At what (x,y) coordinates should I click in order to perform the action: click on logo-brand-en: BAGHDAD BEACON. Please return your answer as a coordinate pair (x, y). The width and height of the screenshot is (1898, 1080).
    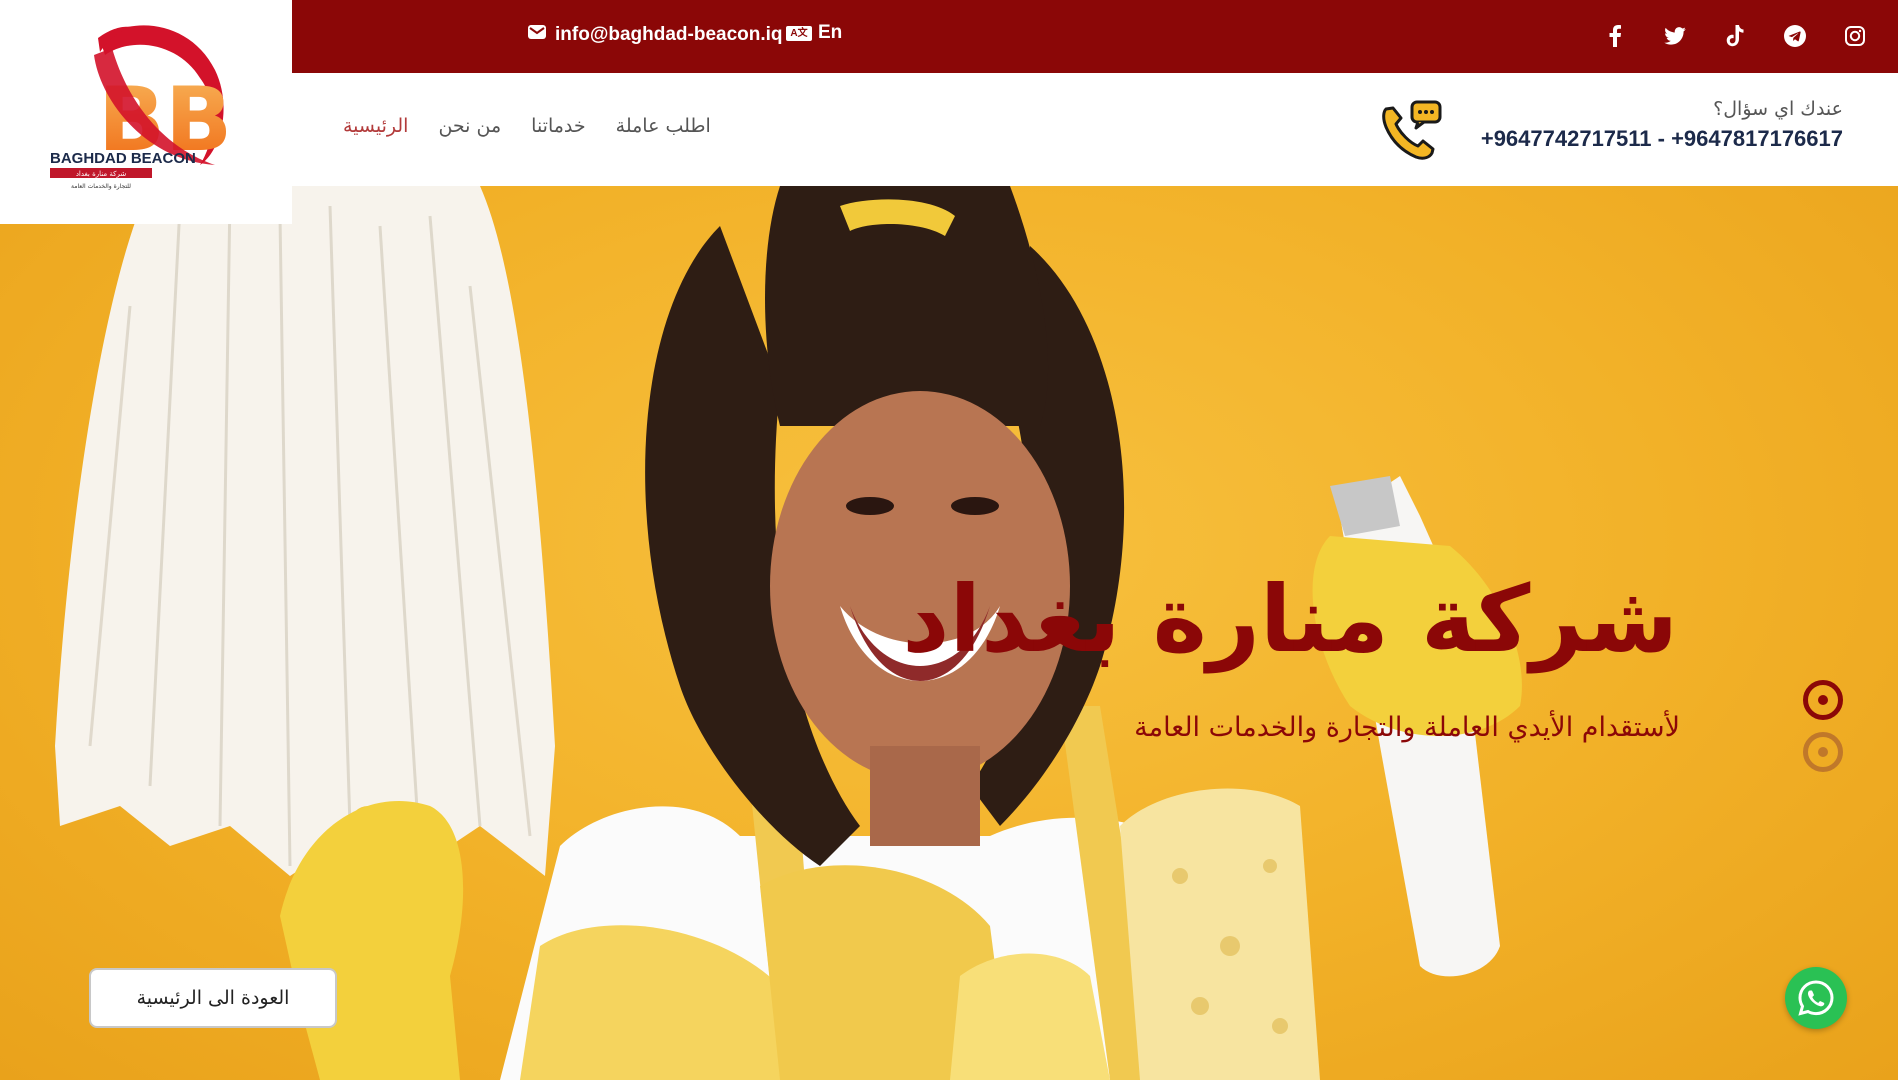
    Looking at the image, I should click on (123, 158).